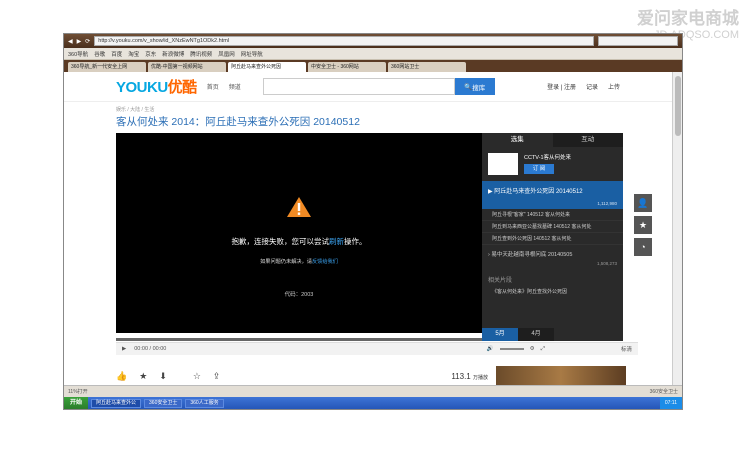 The height and width of the screenshot is (455, 745). What do you see at coordinates (373, 391) in the screenshot?
I see `status-bar: 11%打开 360安全卫士` at bounding box center [373, 391].